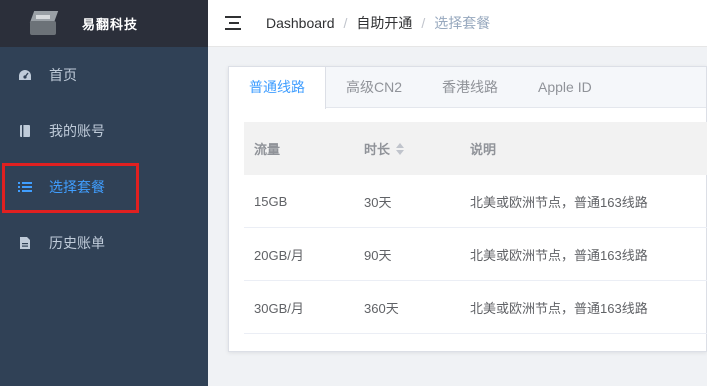 This screenshot has height=386, width=707. I want to click on tab-apple-id: Apple ID, so click(565, 87).